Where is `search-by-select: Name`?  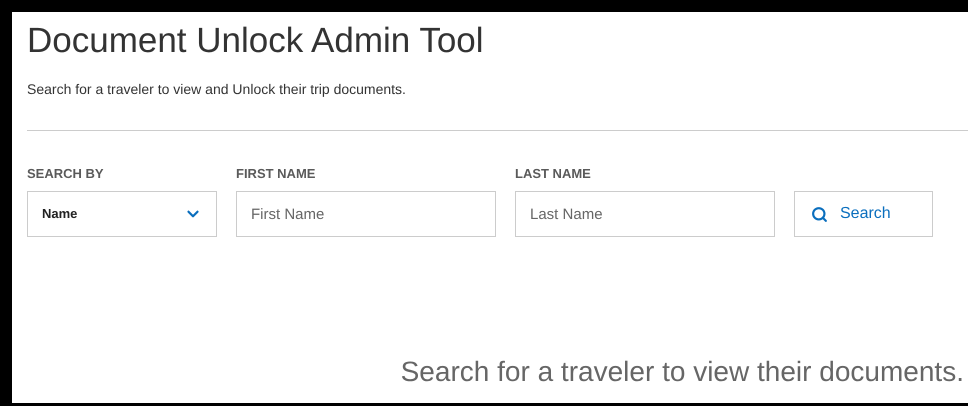 search-by-select: Name is located at coordinates (122, 214).